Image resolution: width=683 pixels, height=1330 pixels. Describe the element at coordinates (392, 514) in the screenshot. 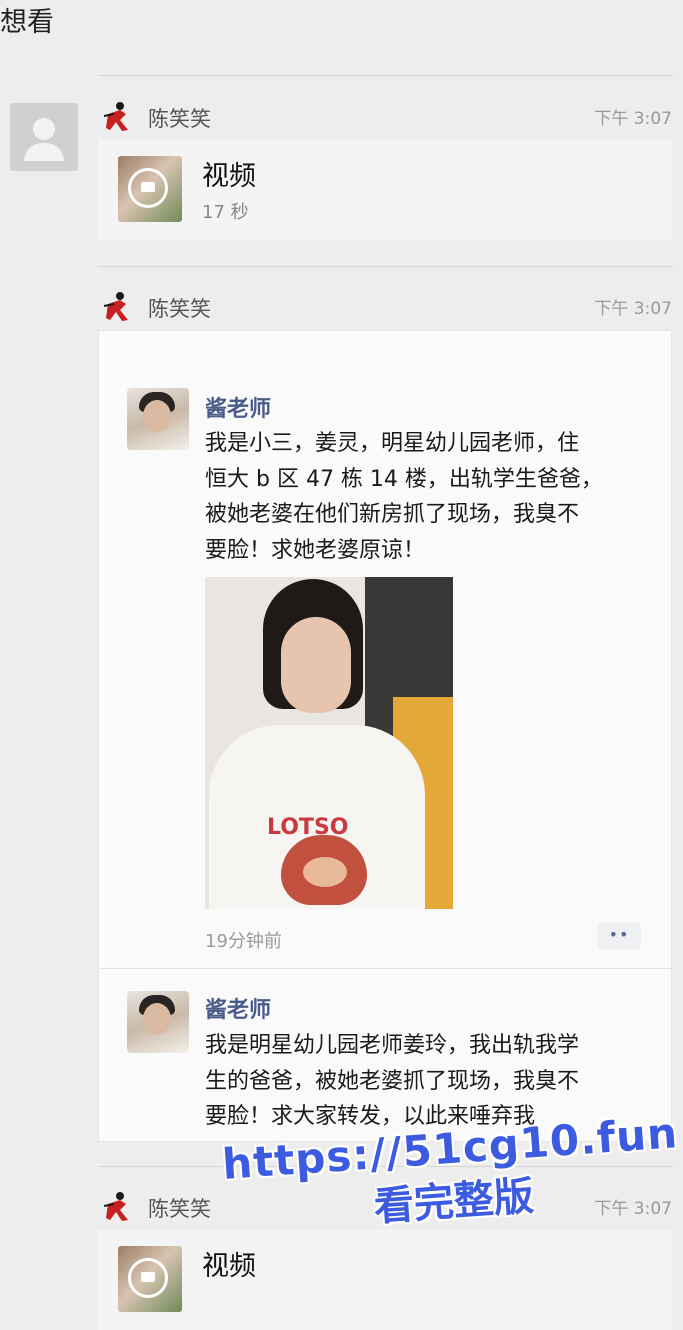

I see `post-text-line: 被她老婆在他们新房抓了现场，我臭不` at that location.